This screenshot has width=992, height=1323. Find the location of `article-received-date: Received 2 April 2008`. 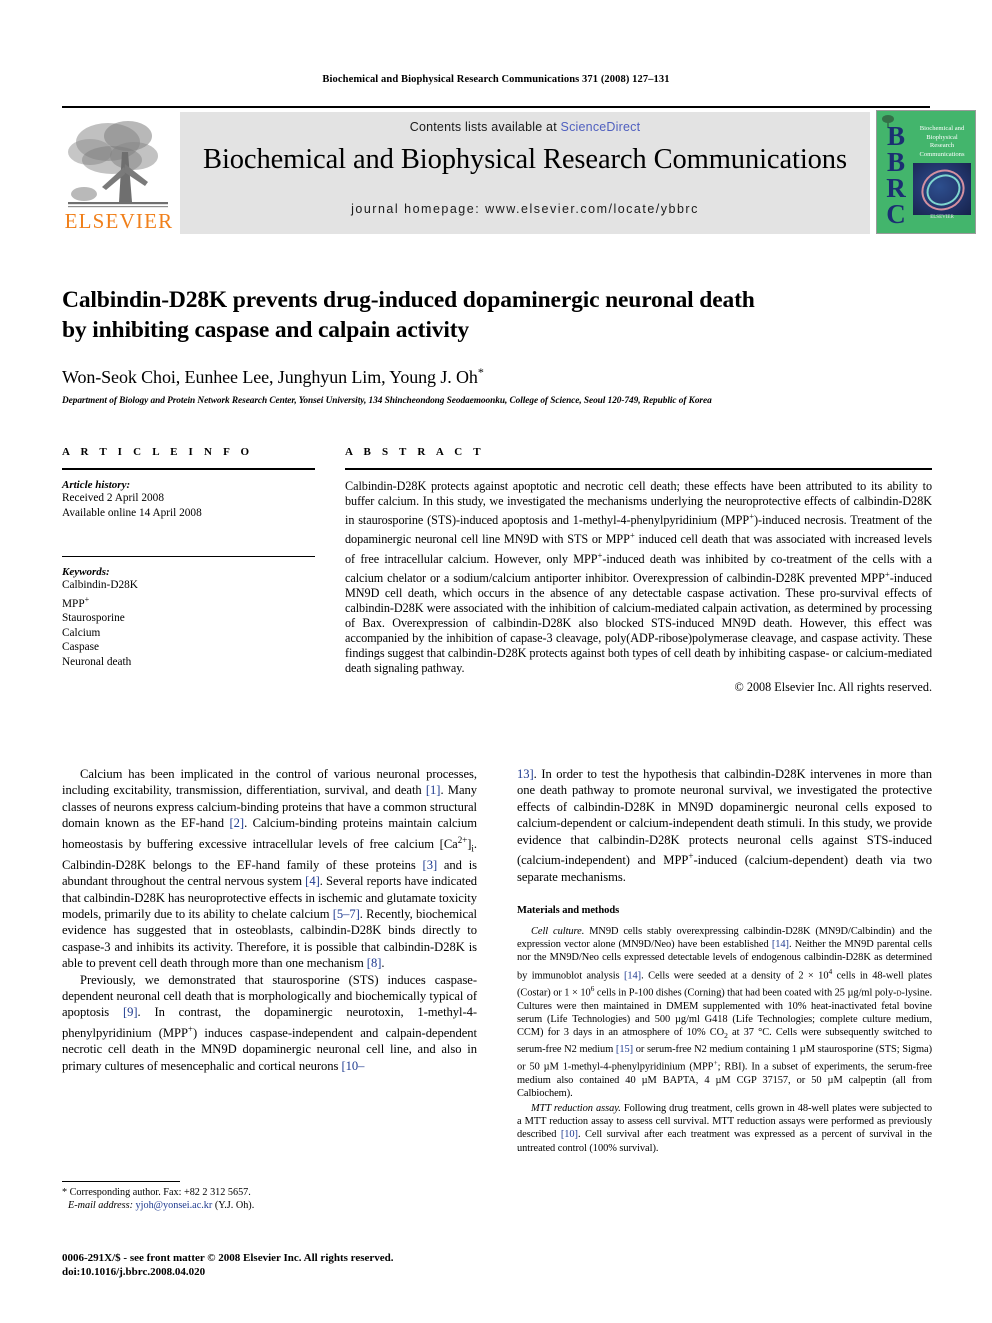

article-received-date: Received 2 April 2008 is located at coordinates (113, 498).